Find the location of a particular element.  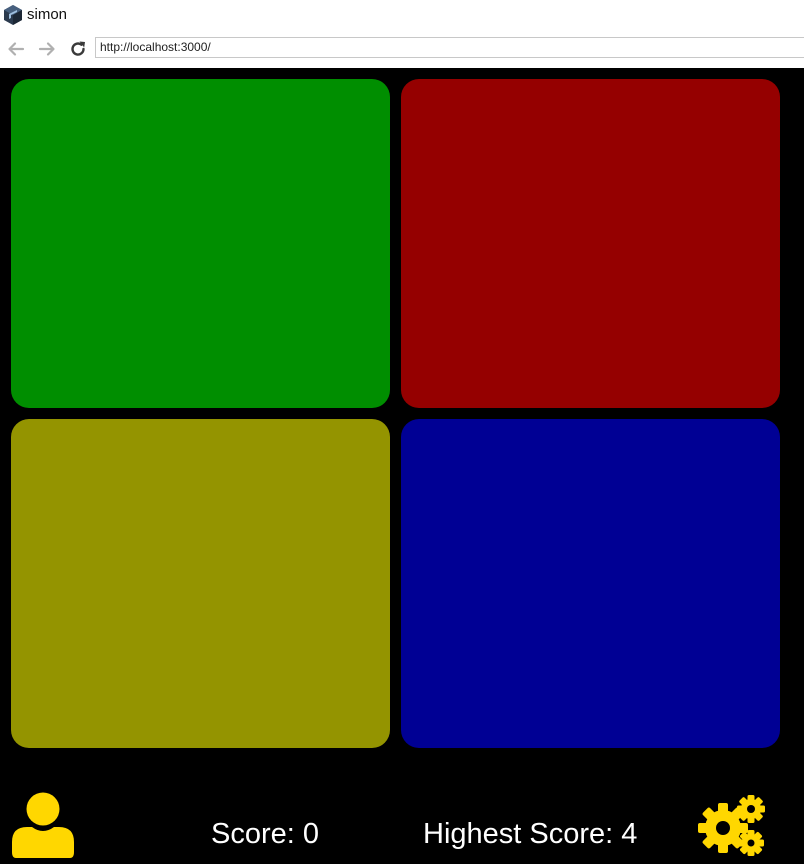

high-score-label: Highest Score: 4 is located at coordinates (530, 834).